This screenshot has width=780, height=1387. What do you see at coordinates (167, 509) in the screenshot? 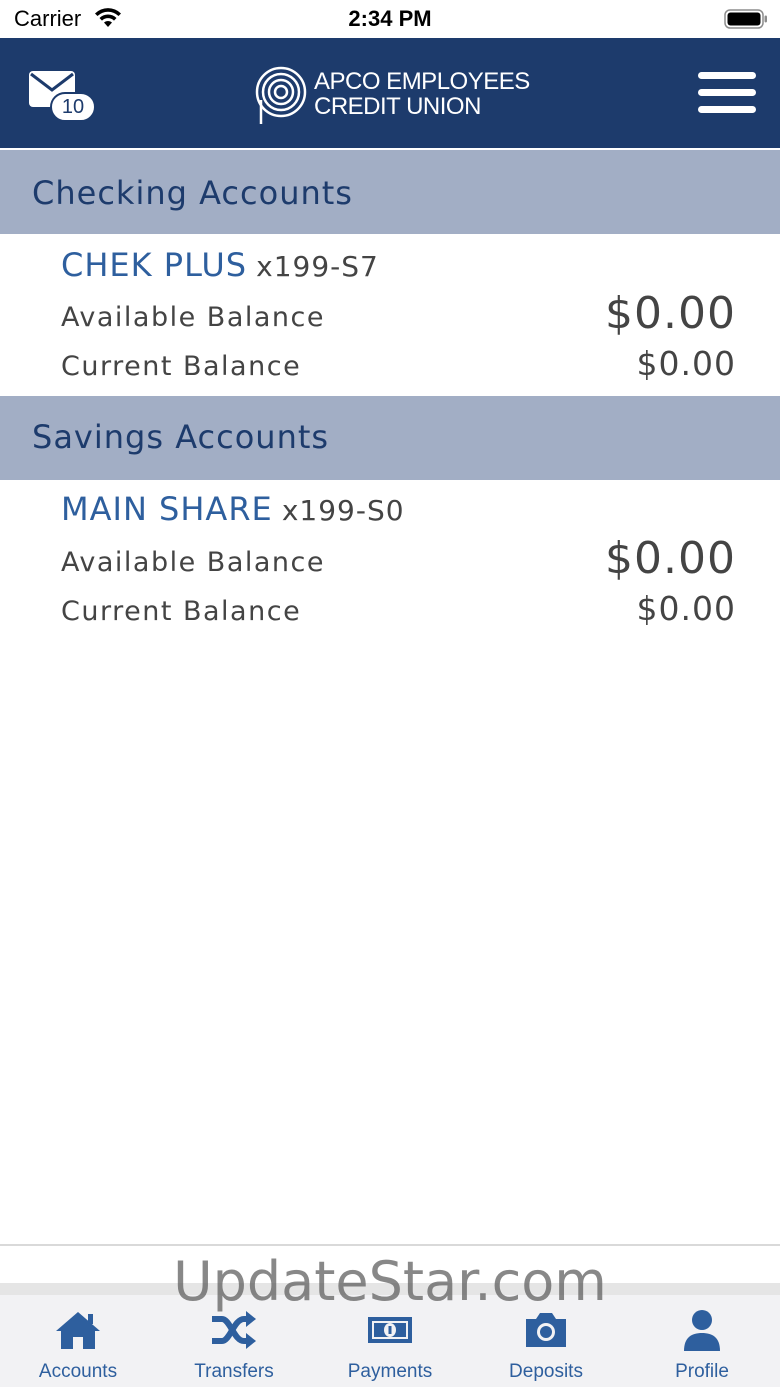
I see `account-name: MAIN SHARE` at bounding box center [167, 509].